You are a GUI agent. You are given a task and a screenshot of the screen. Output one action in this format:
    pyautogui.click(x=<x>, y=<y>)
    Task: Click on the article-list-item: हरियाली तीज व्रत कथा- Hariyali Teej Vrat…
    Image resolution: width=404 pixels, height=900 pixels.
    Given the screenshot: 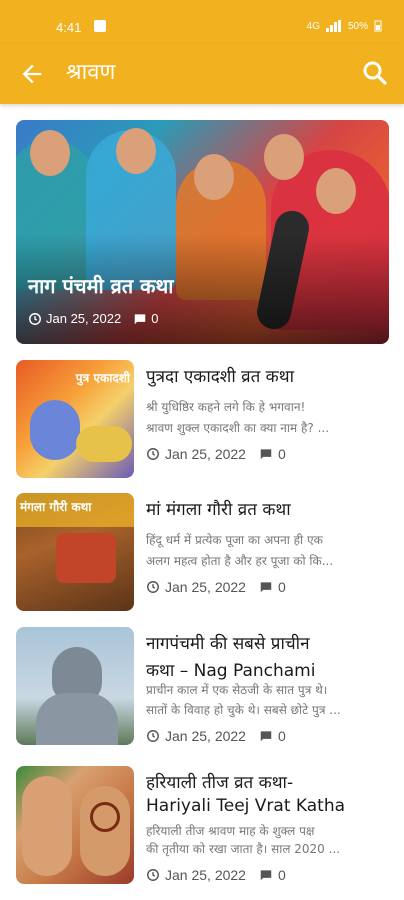 What is the action you would take?
    pyautogui.click(x=202, y=825)
    